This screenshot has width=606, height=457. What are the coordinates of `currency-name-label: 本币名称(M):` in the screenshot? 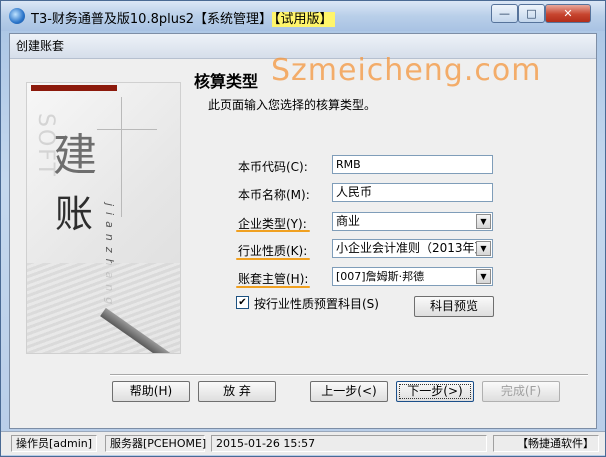 It's located at (274, 195).